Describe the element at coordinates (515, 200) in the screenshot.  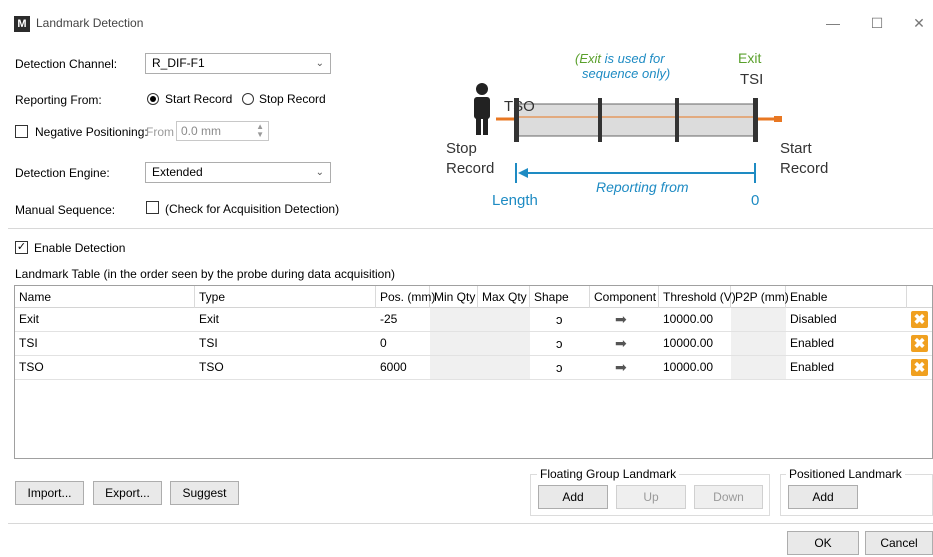
I see `length-label: Length` at that location.